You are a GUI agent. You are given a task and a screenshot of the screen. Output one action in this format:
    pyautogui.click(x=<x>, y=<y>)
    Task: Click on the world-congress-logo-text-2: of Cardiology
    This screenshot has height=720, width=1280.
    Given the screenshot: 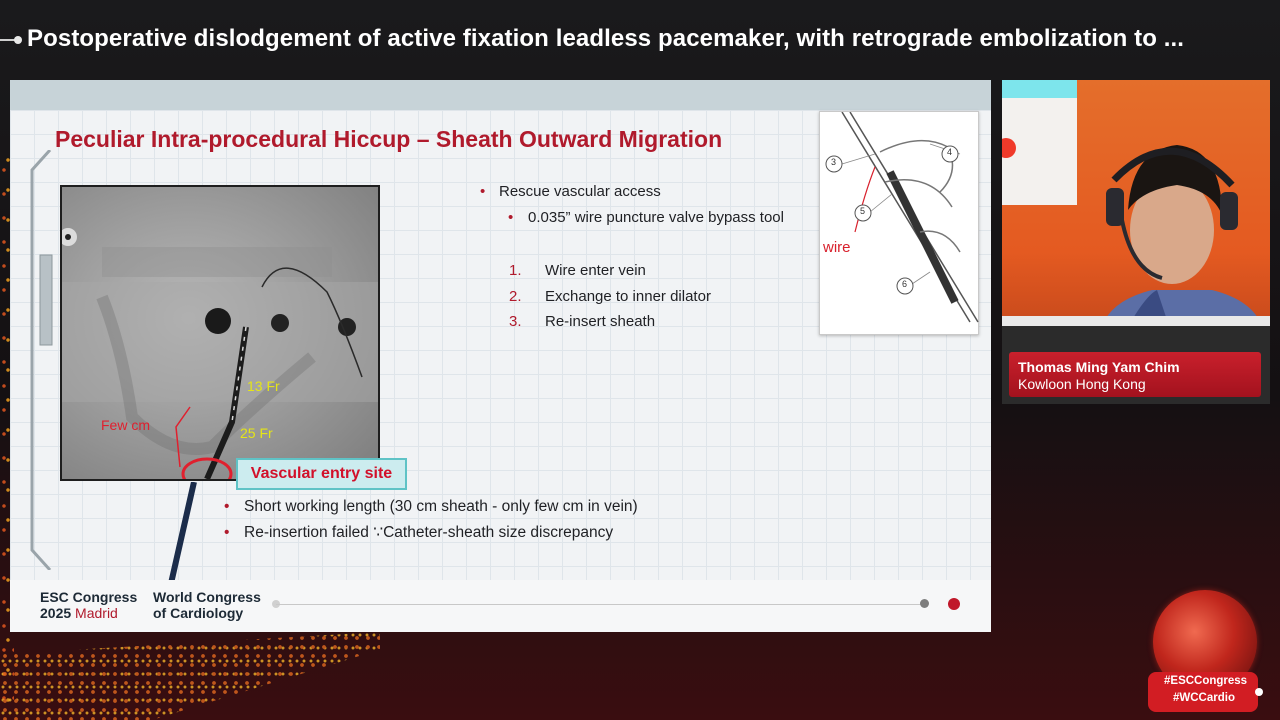 What is the action you would take?
    pyautogui.click(x=198, y=613)
    